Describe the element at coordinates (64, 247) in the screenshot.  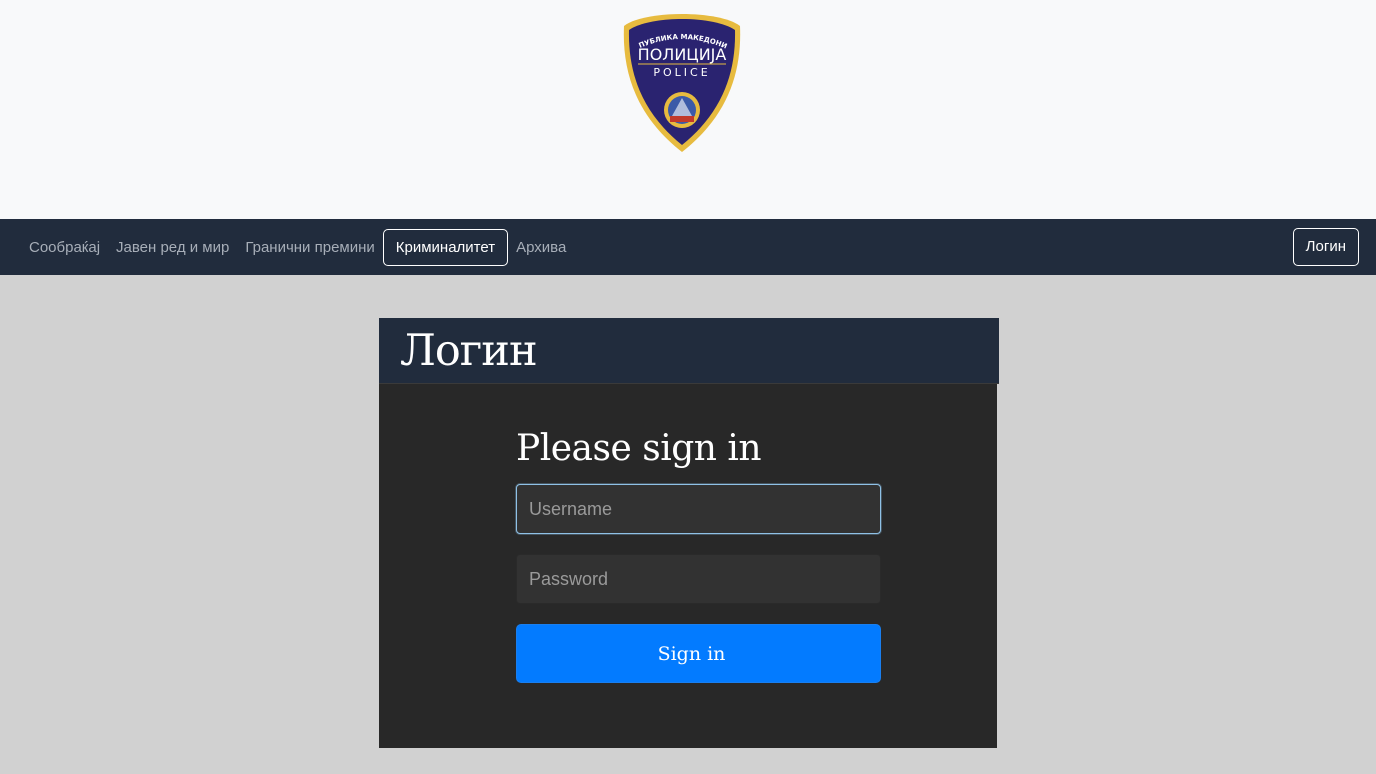
I see `nav-item-traffic: Сообраќај` at that location.